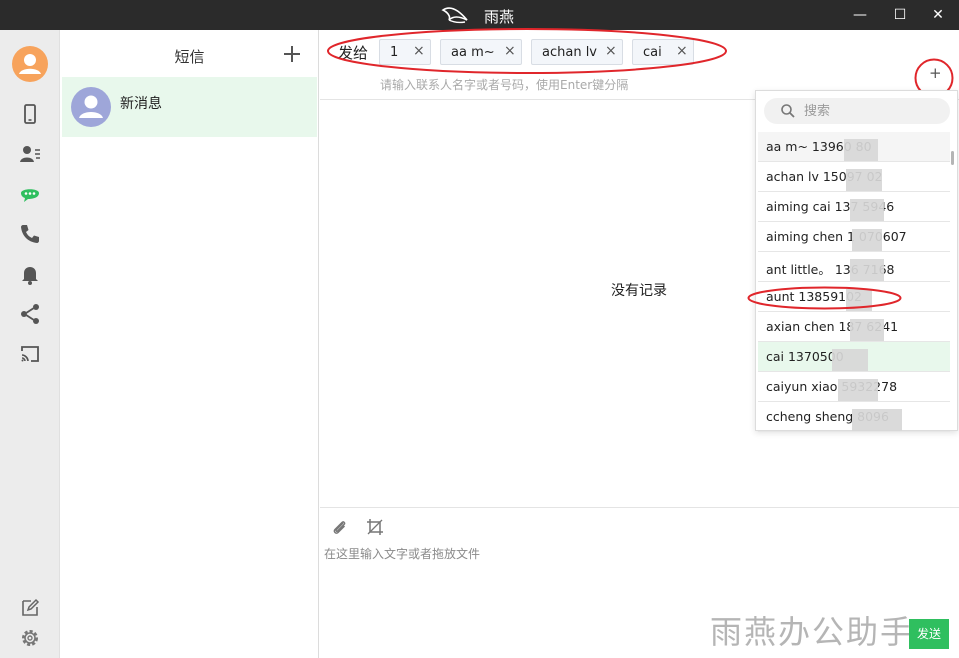  What do you see at coordinates (836, 236) in the screenshot?
I see `contact-list-item-label: aiming chen 1 070607` at bounding box center [836, 236].